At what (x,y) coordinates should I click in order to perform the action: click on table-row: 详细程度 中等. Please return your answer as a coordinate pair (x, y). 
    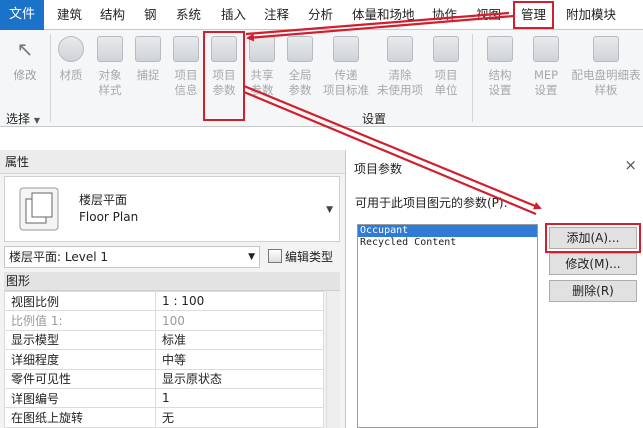
    Looking at the image, I should click on (164, 359).